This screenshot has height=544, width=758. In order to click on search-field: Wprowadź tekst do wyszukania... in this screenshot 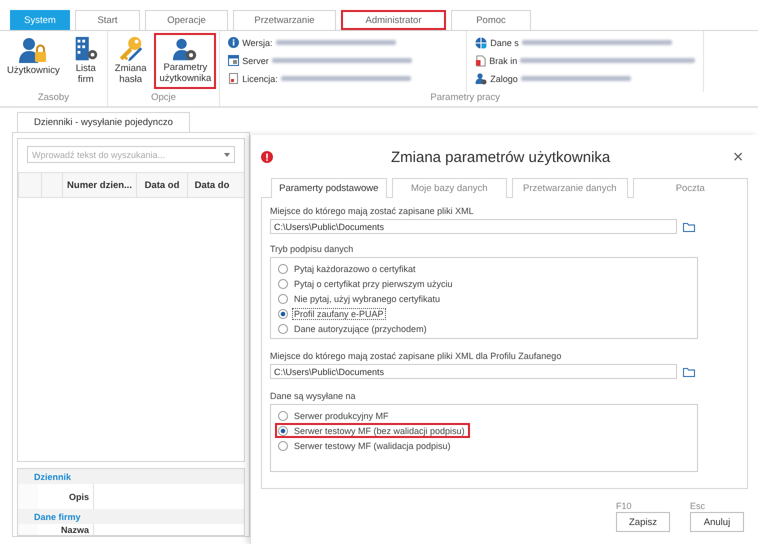, I will do `click(131, 154)`.